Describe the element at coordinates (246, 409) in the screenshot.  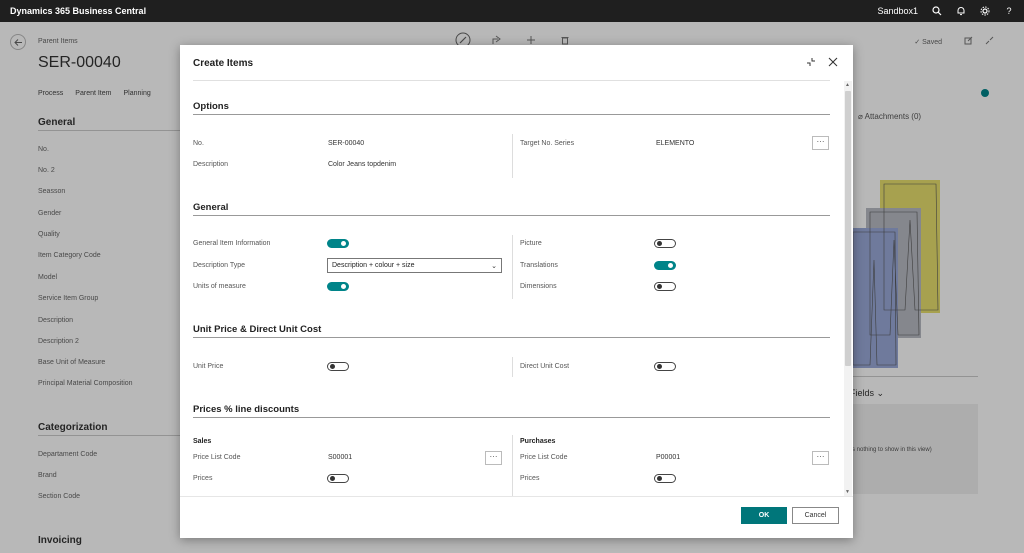
I see `prices-group-title: Prices % line discounts` at that location.